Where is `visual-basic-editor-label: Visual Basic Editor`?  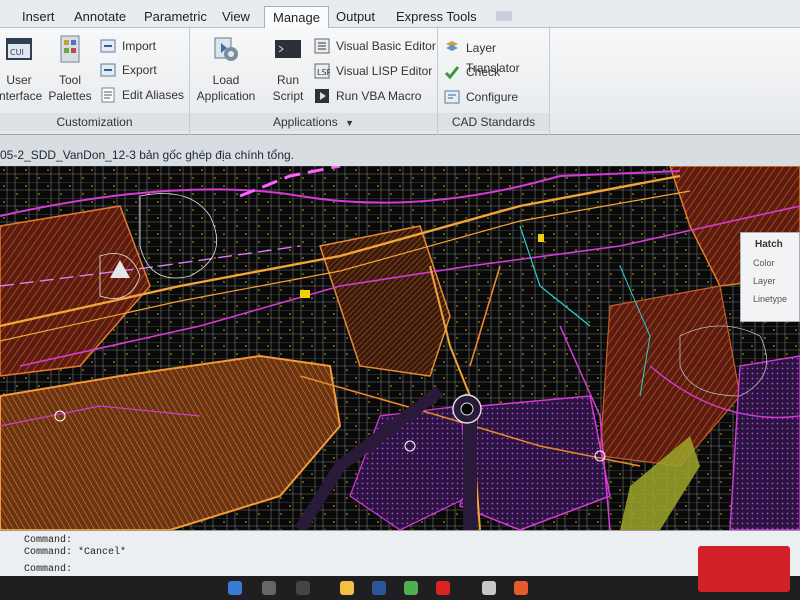 visual-basic-editor-label: Visual Basic Editor is located at coordinates (386, 46).